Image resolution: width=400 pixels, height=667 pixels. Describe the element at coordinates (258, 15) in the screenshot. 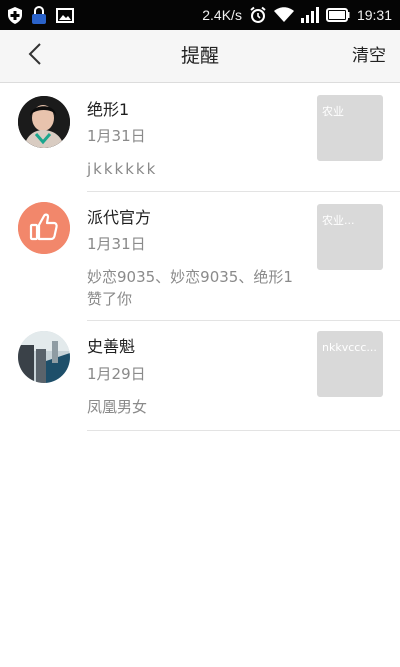

I see `alarm-icon` at that location.